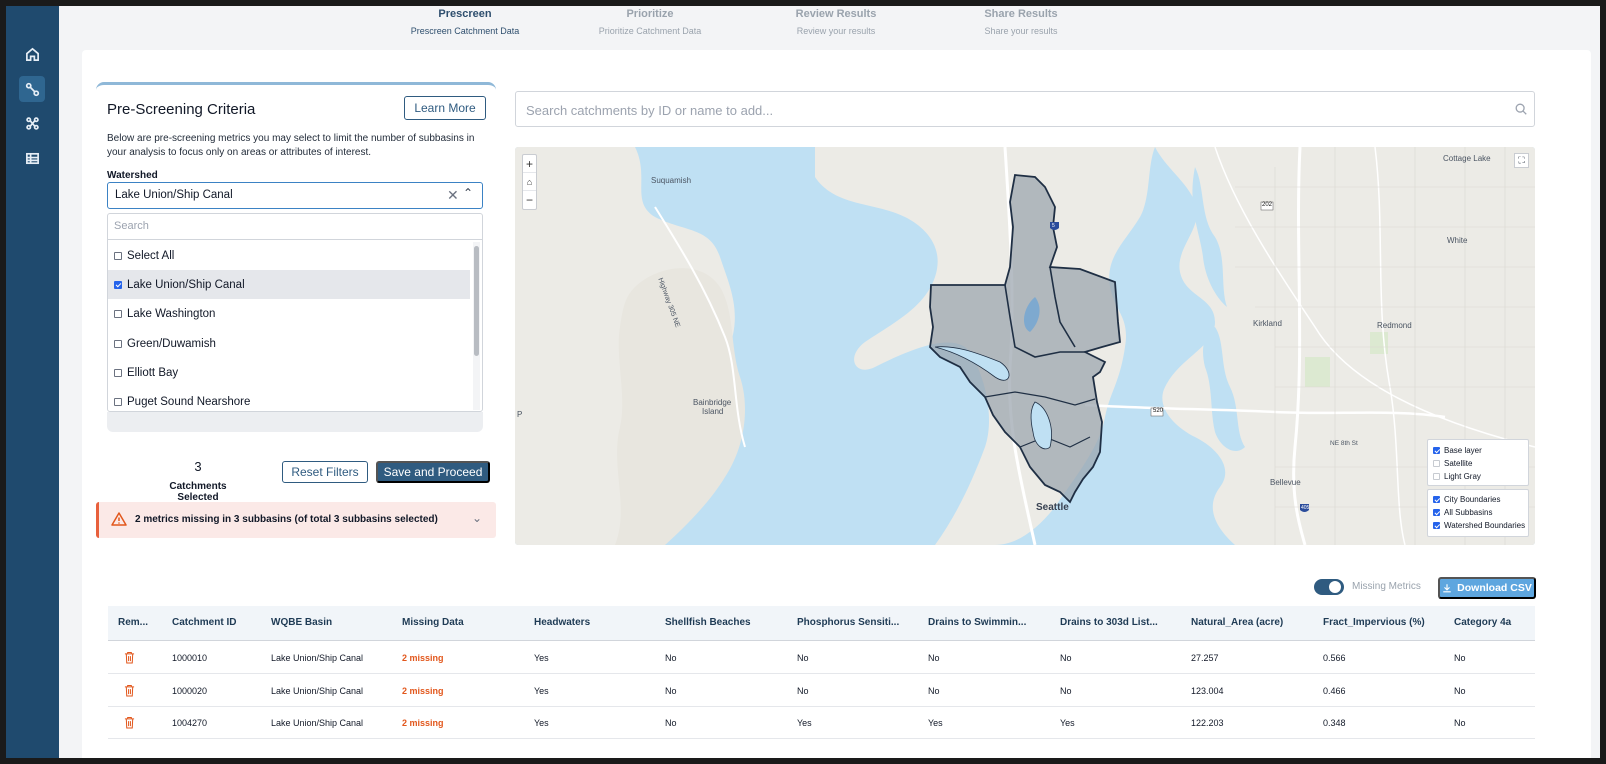 The width and height of the screenshot is (1606, 764). I want to click on option-elliott-bay: Elliott Bay, so click(289, 372).